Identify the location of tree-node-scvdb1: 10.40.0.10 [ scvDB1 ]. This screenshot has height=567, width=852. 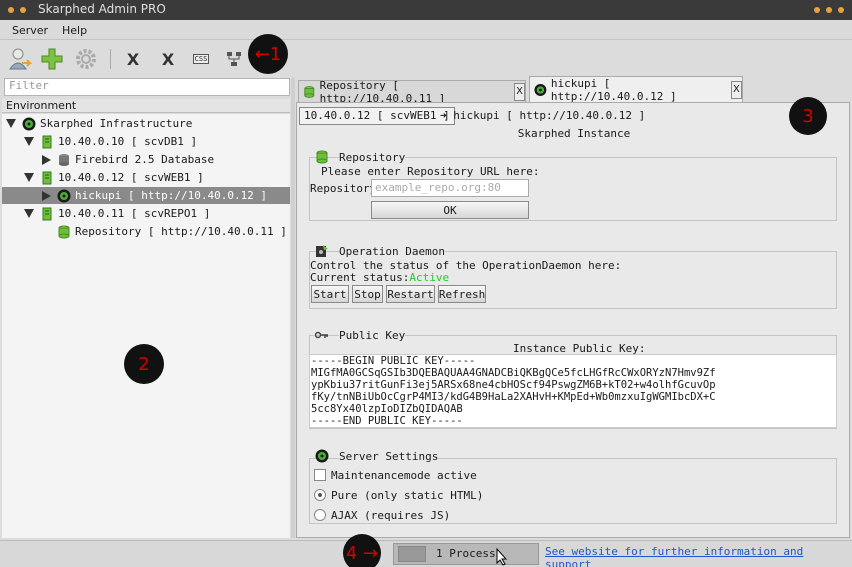
(110, 141).